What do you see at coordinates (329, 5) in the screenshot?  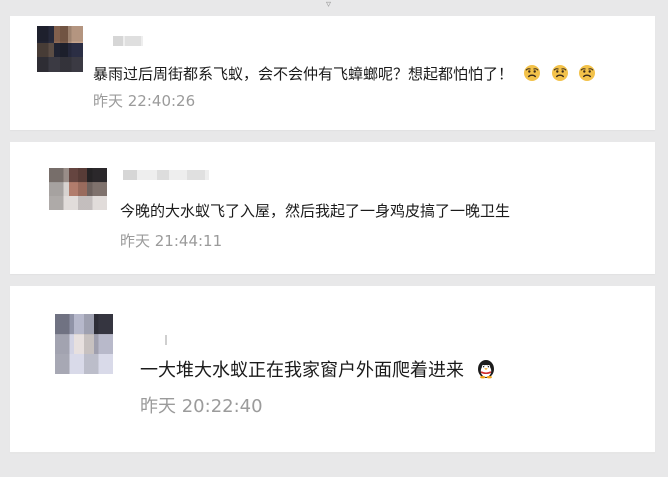 I see `caret-icon: ▿` at bounding box center [329, 5].